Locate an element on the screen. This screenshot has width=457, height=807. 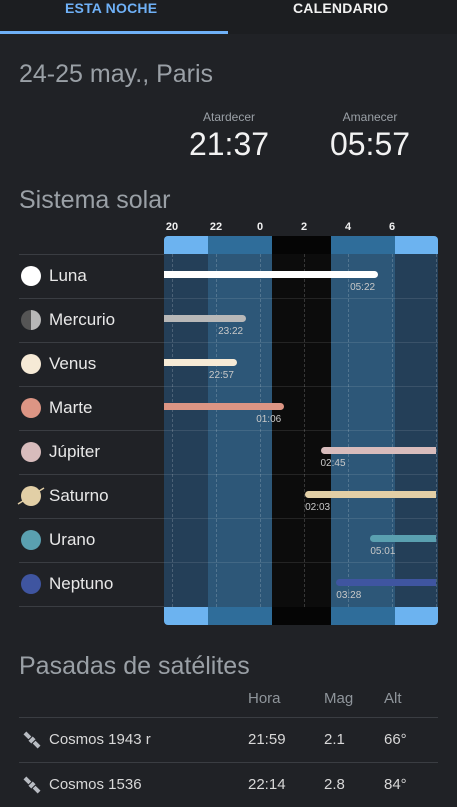
hour-label: 0 is located at coordinates (260, 227).